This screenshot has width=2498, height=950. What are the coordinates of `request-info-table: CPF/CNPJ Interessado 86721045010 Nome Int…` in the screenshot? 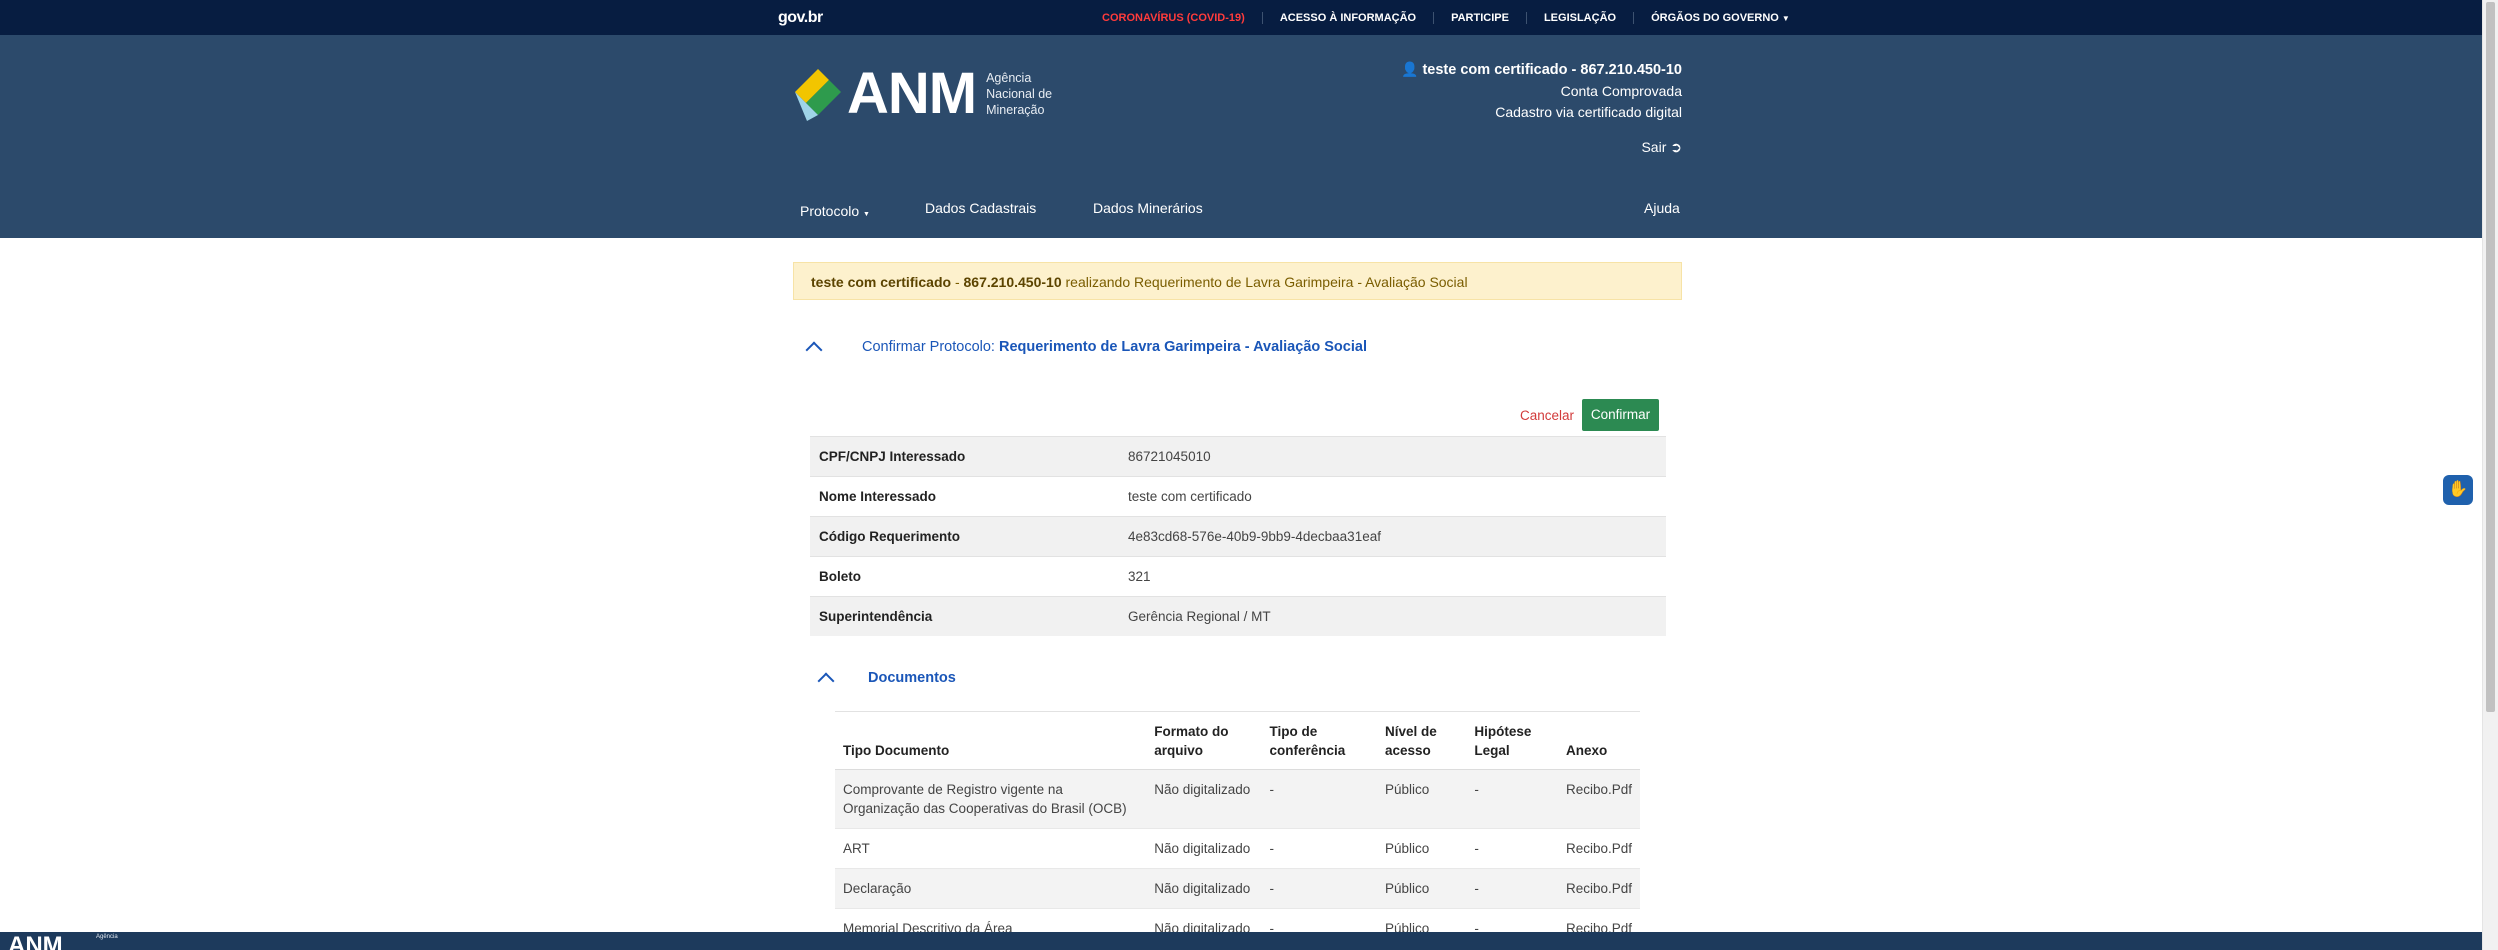 It's located at (1238, 536).